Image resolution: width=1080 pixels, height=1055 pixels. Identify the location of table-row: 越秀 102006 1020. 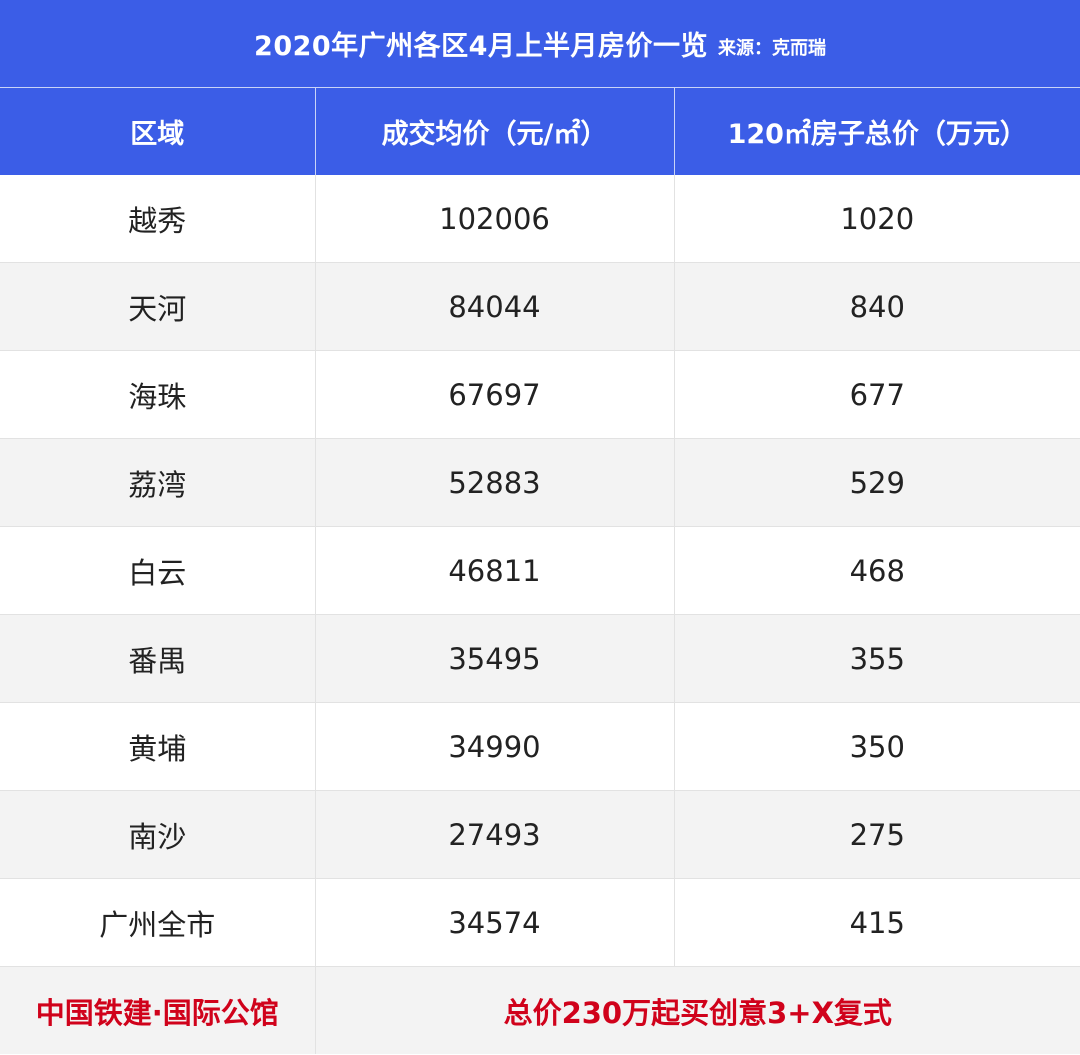
(540, 219).